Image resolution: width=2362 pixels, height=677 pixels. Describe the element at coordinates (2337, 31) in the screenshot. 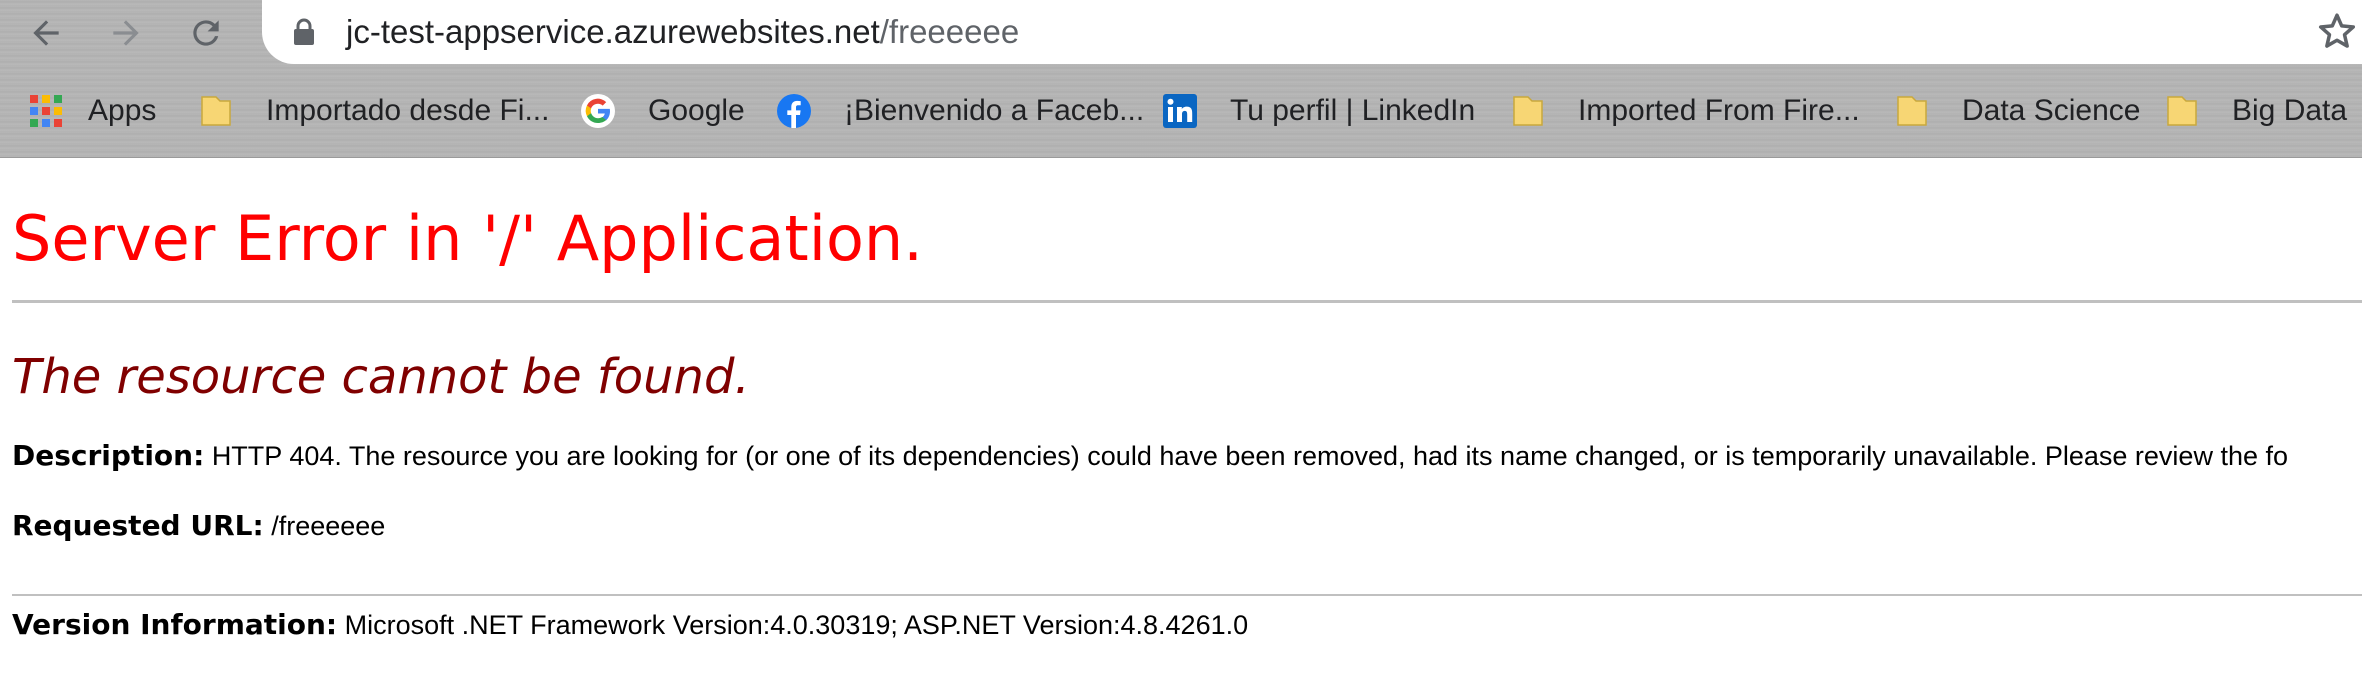

I see `star-icon` at that location.